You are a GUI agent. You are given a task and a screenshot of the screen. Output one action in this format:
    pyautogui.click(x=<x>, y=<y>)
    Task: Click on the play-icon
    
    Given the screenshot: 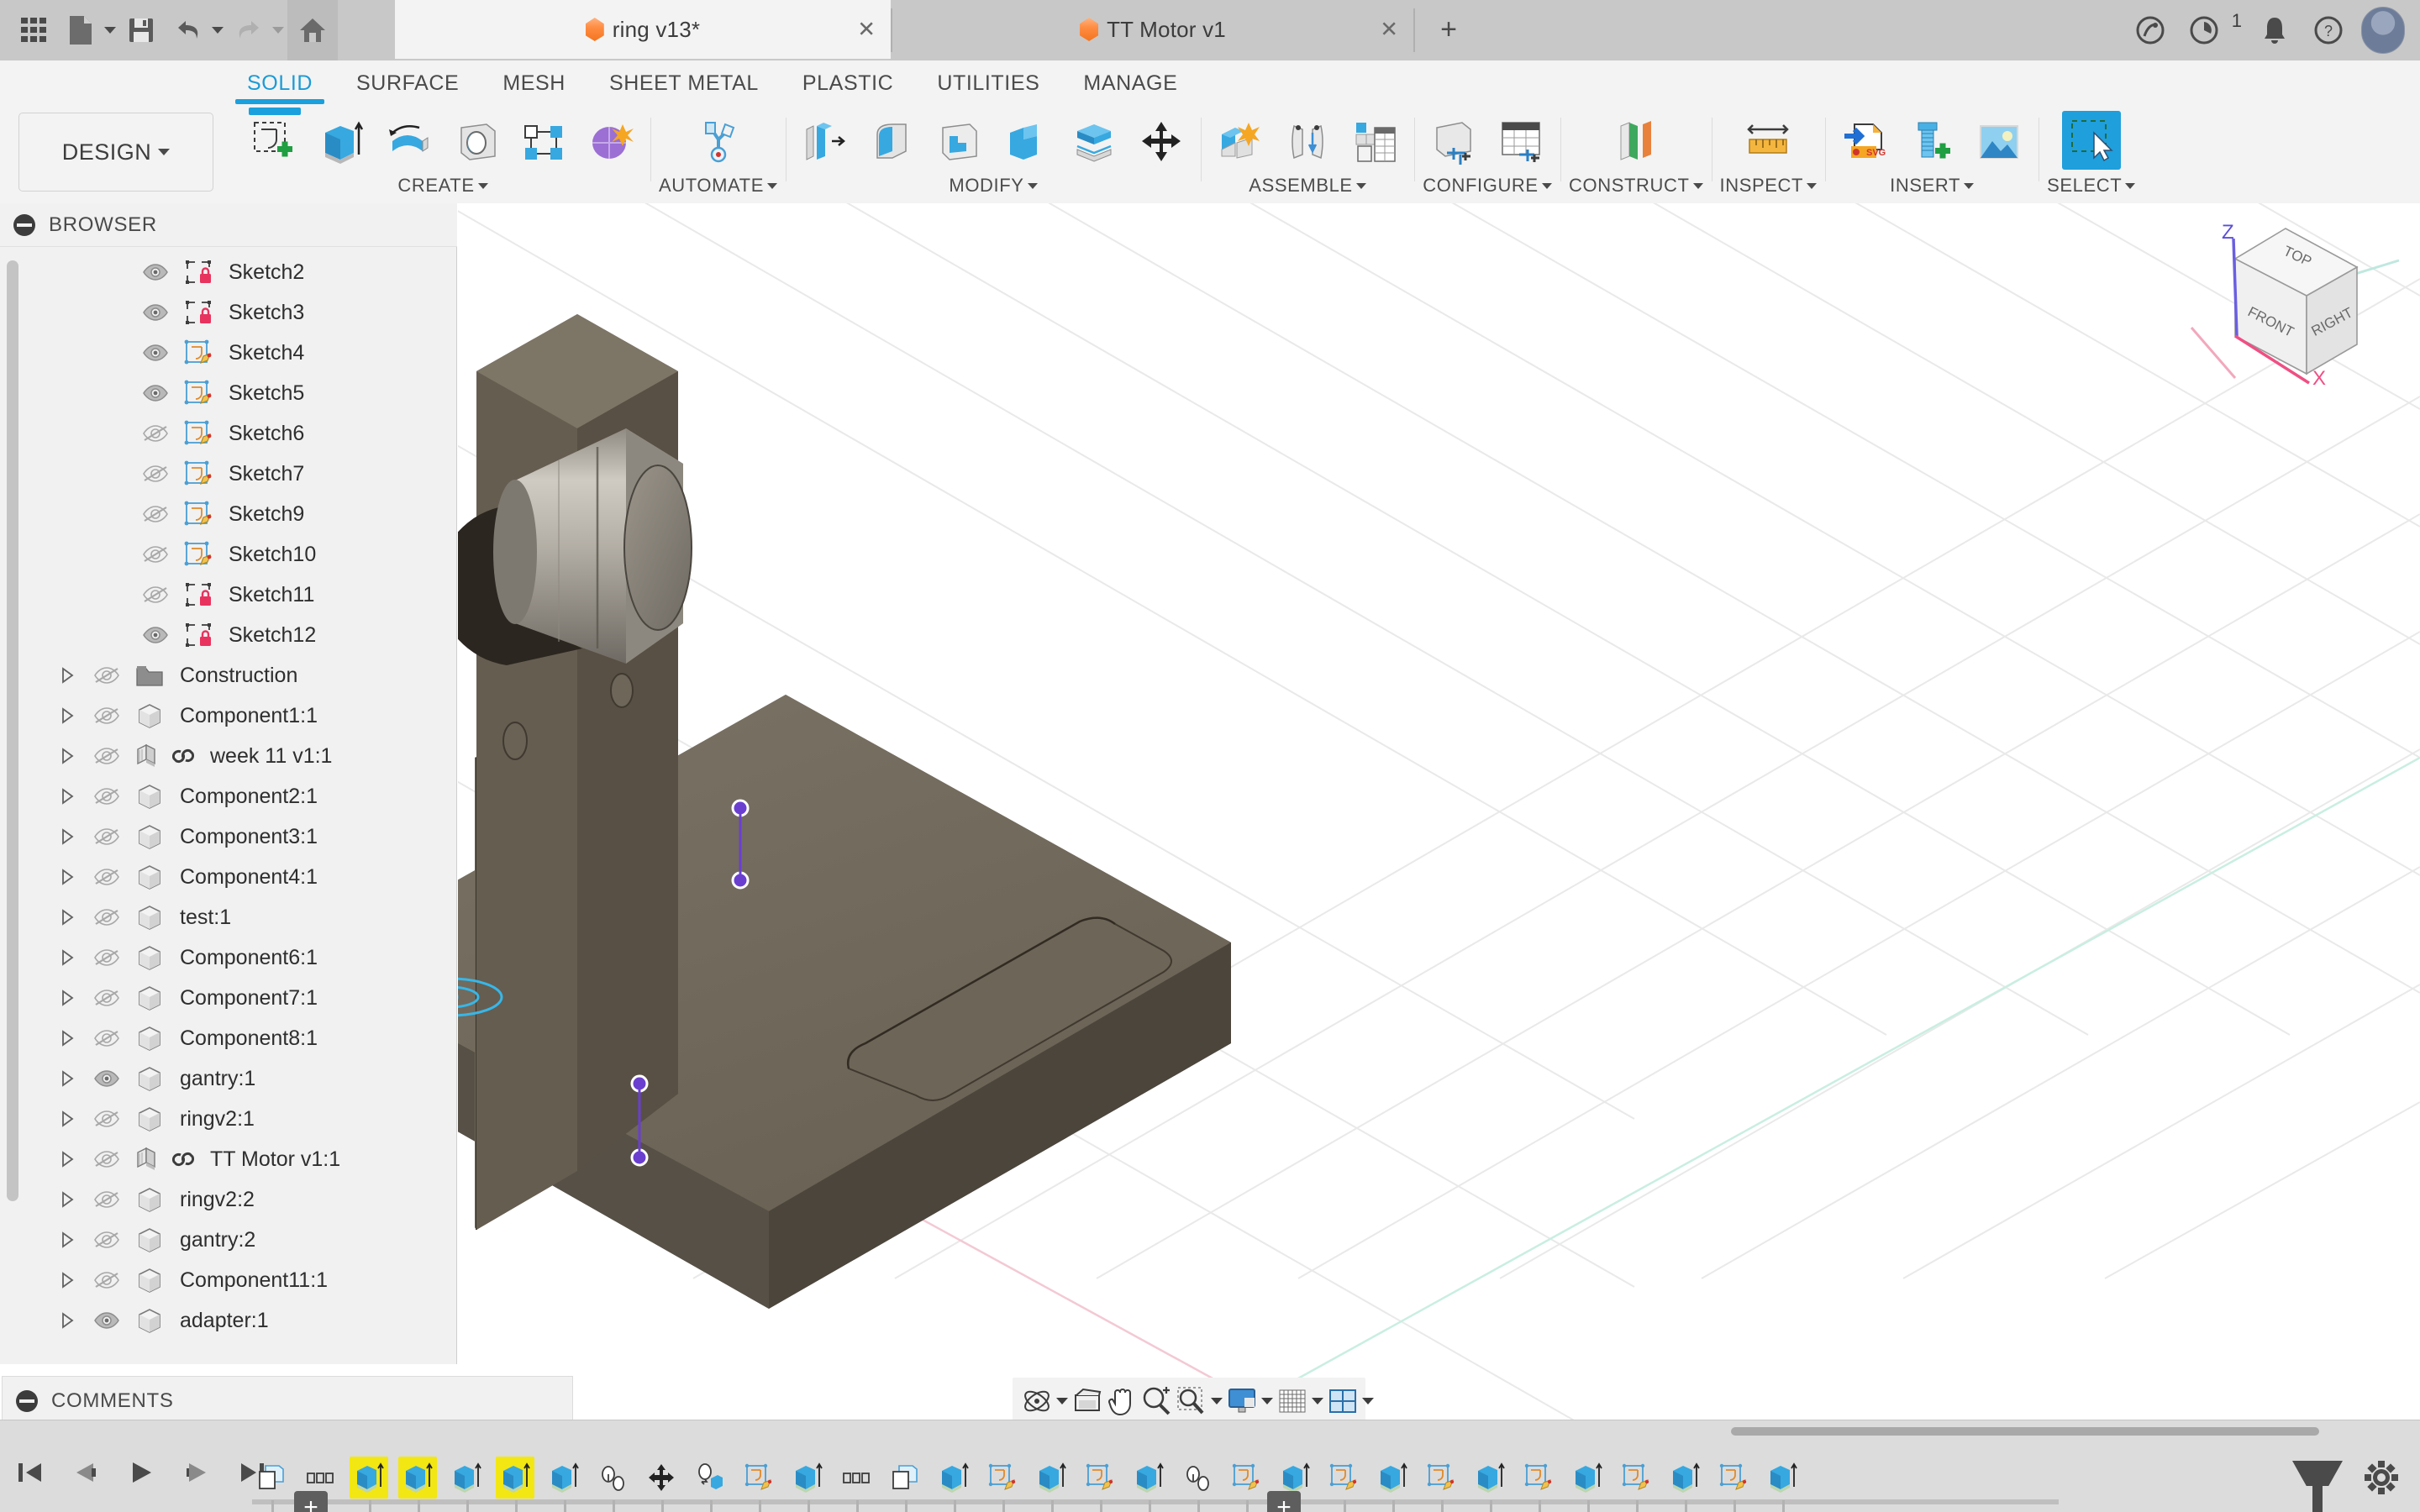 What is the action you would take?
    pyautogui.click(x=142, y=1472)
    